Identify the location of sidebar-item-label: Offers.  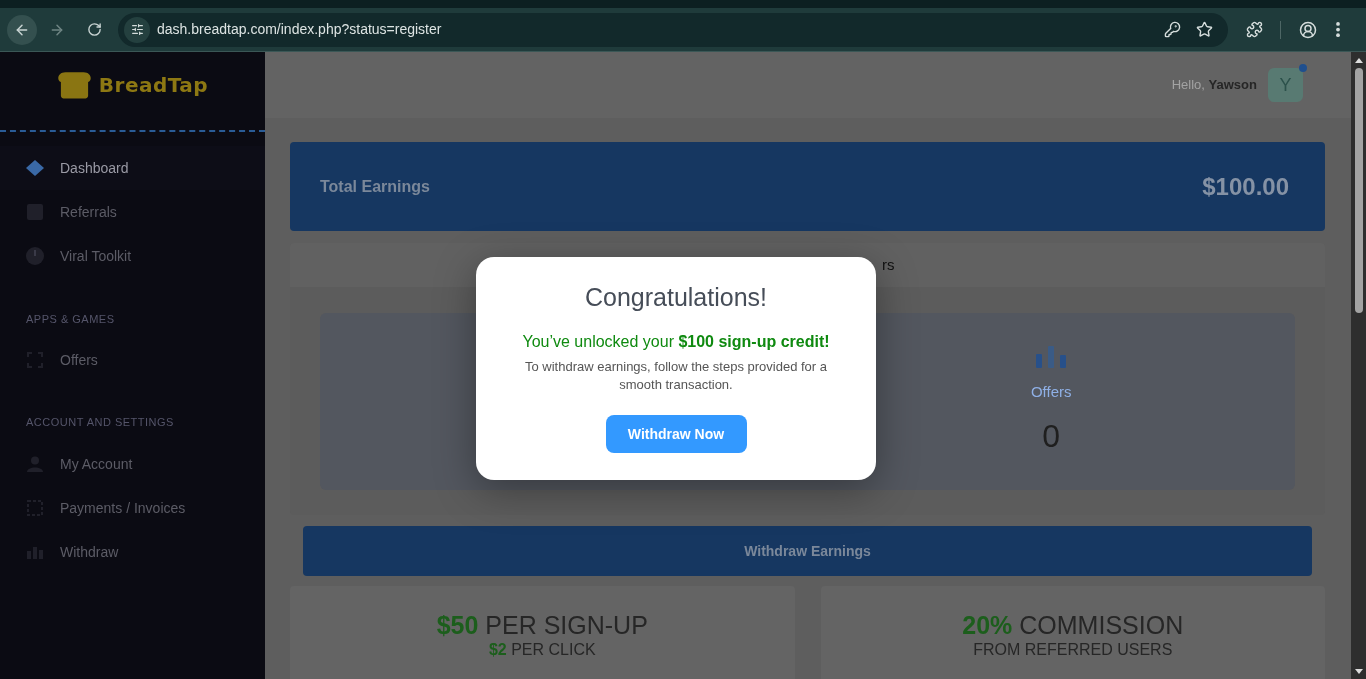
(79, 360).